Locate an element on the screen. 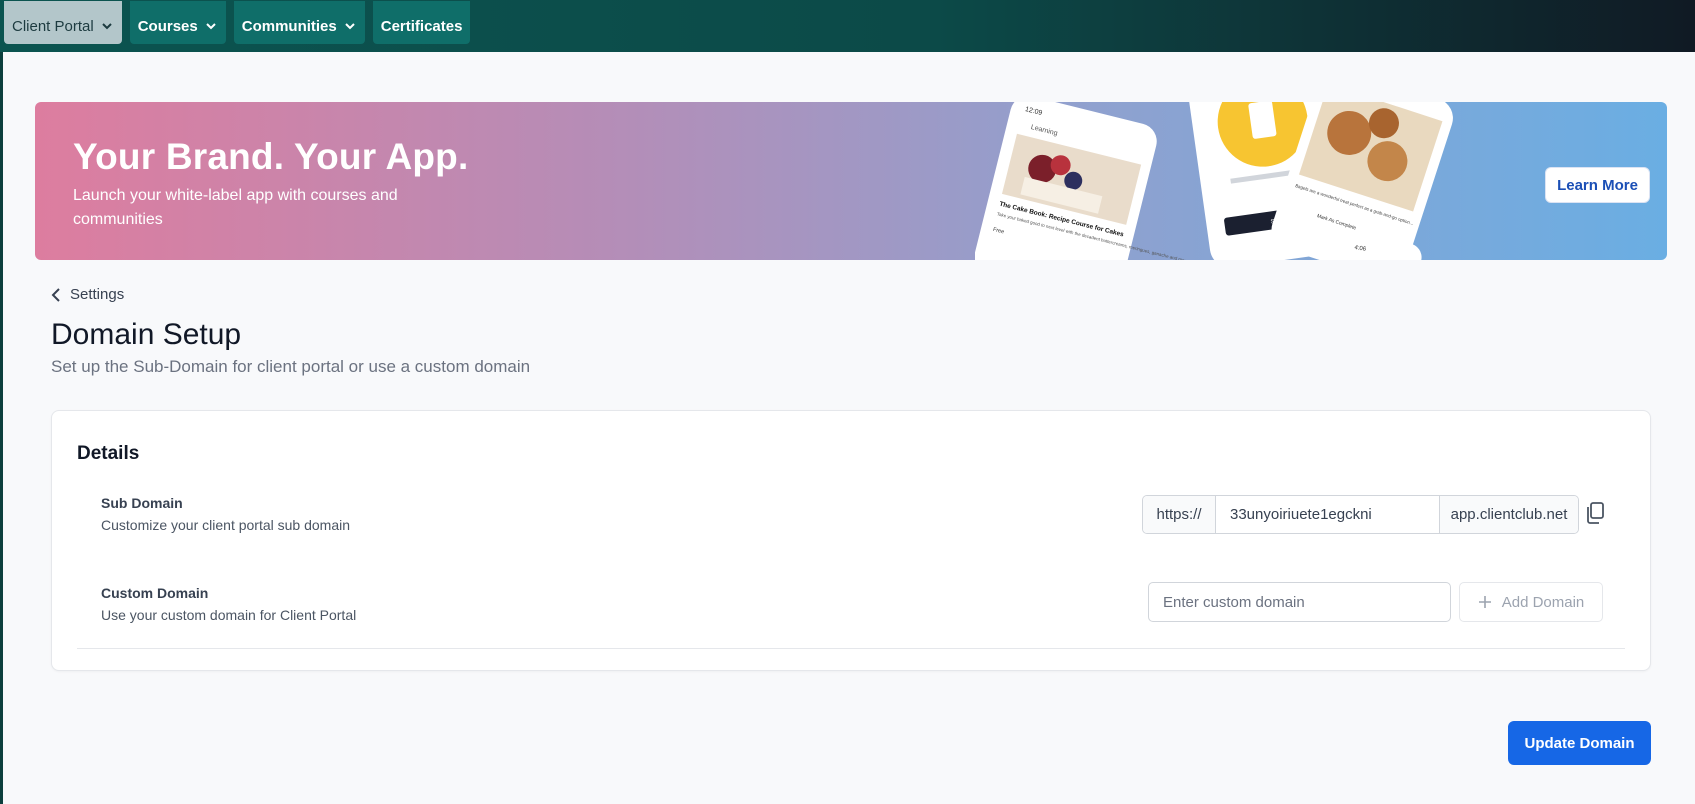 Image resolution: width=1695 pixels, height=804 pixels. sub-domain-input: 33unyoiriuete1egckni is located at coordinates (1327, 514).